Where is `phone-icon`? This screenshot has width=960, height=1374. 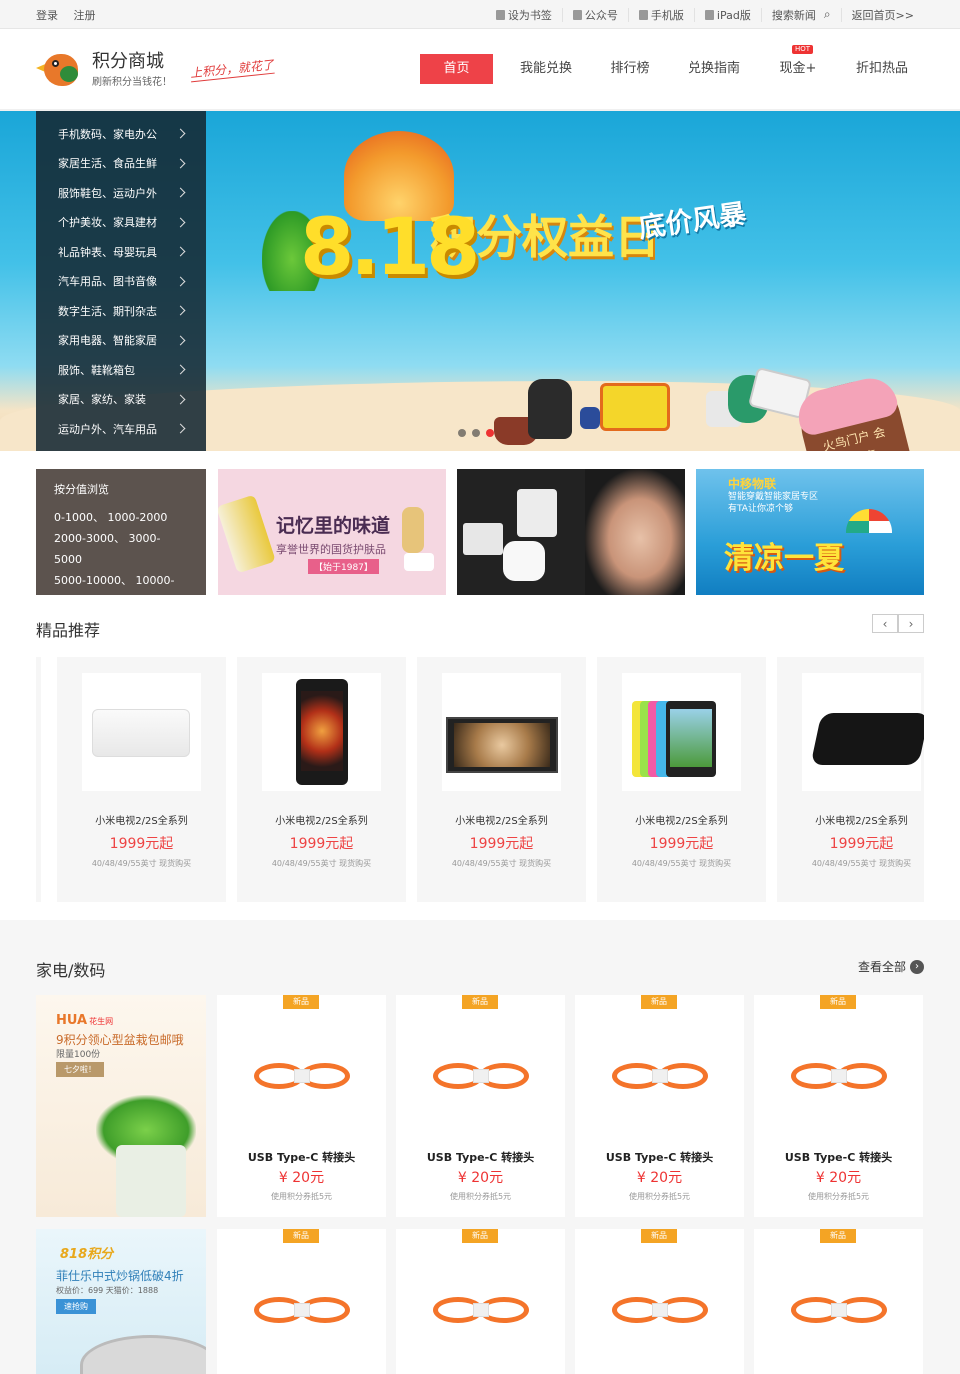
phone-icon is located at coordinates (322, 732).